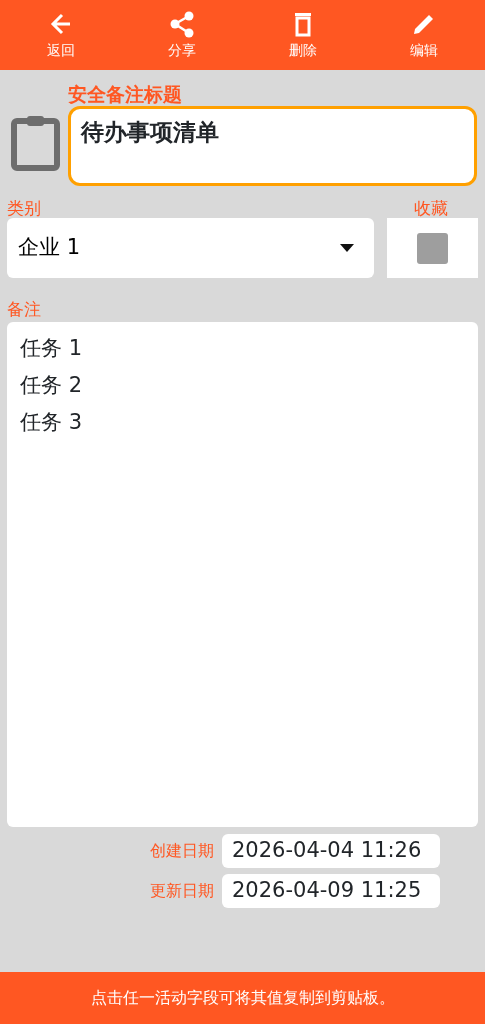  I want to click on date-label: 更新日期, so click(182, 891).